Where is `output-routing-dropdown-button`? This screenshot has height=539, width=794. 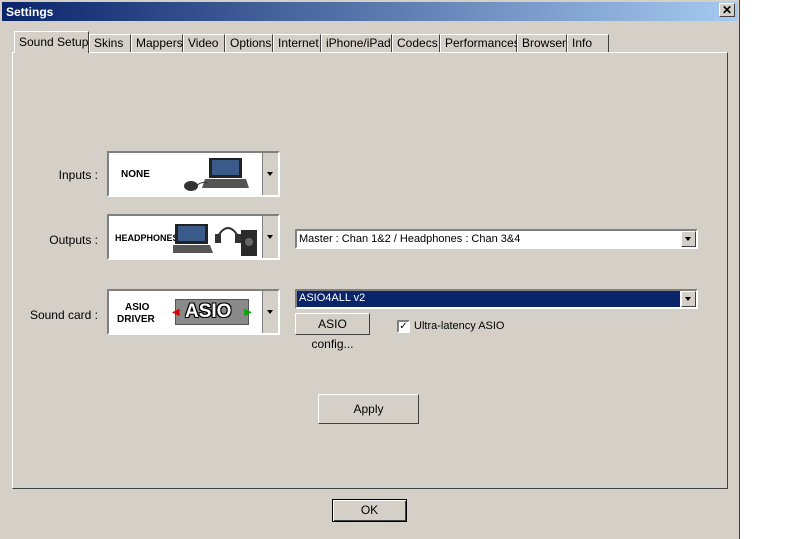
output-routing-dropdown-button is located at coordinates (688, 239).